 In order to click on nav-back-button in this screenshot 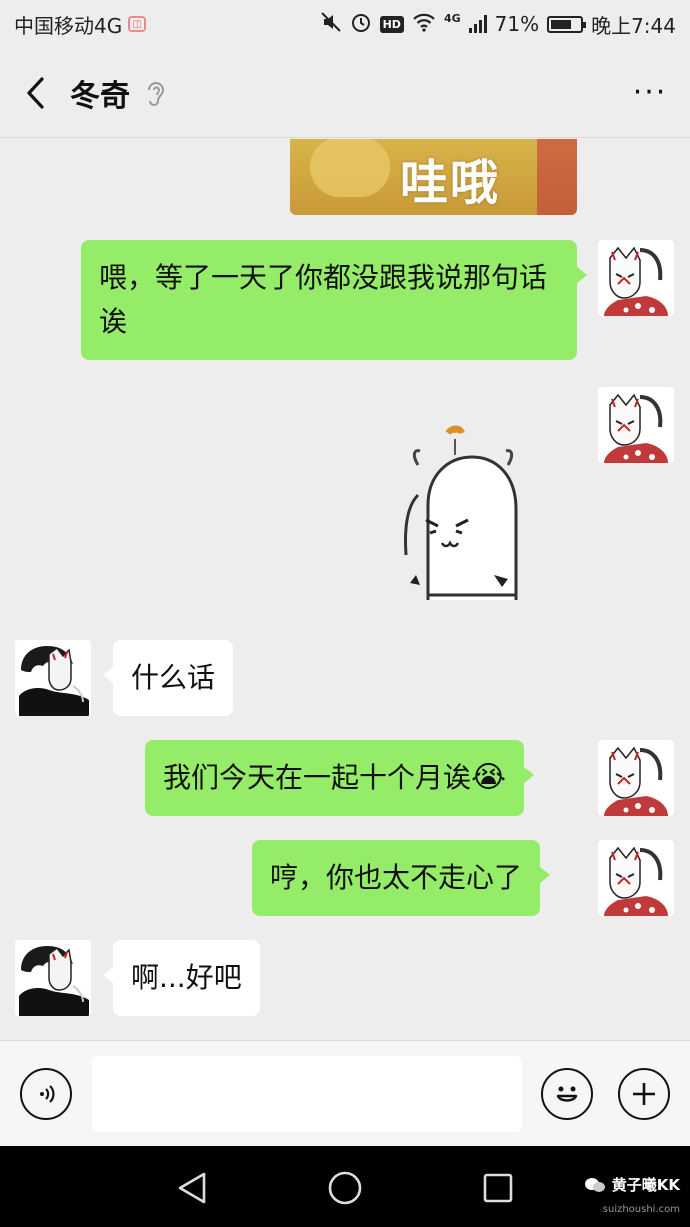, I will do `click(192, 1188)`.